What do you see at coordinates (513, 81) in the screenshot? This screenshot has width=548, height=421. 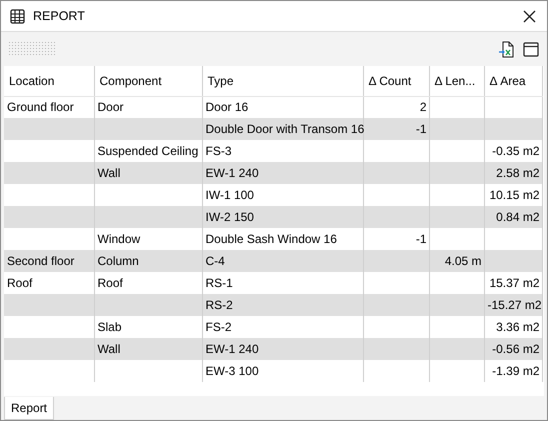 I see `column-header: Δ Area` at bounding box center [513, 81].